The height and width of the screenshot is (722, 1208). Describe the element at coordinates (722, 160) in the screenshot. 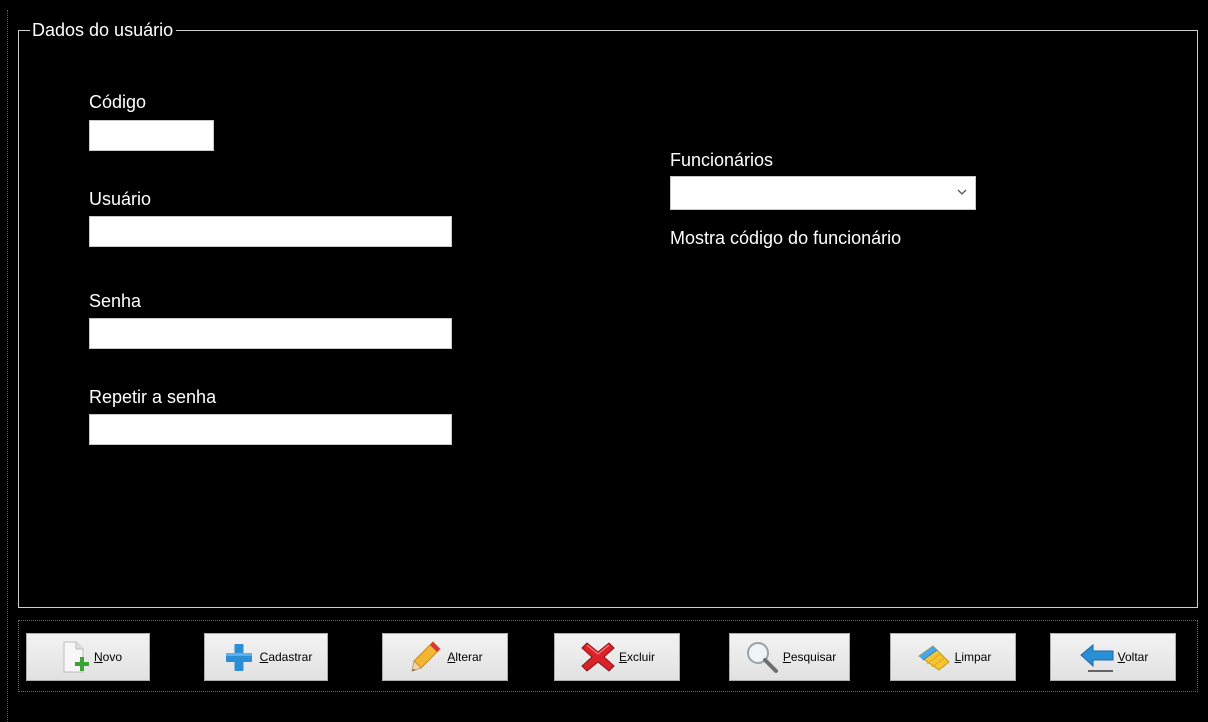

I see `funcionarios-label: Funcionários` at that location.